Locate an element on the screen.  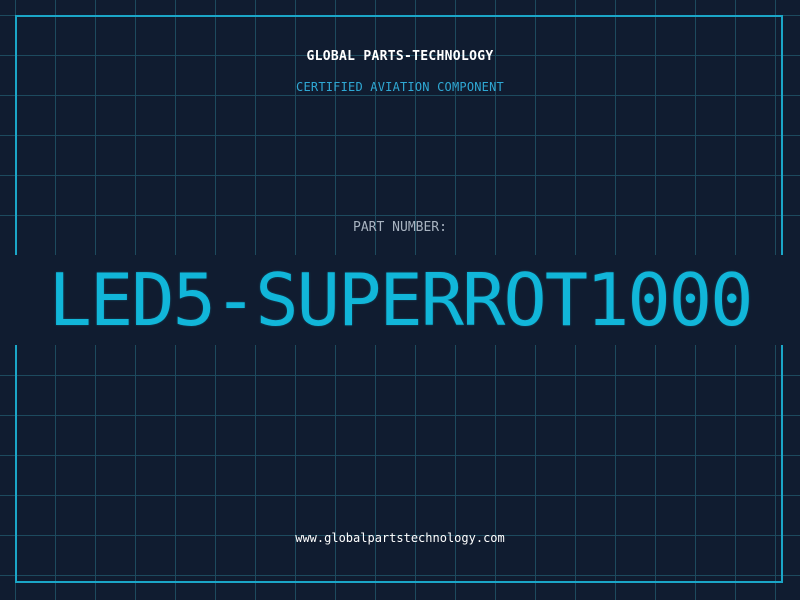
company-name: GLOBAL PARTS-TECHNOLOGY is located at coordinates (400, 56).